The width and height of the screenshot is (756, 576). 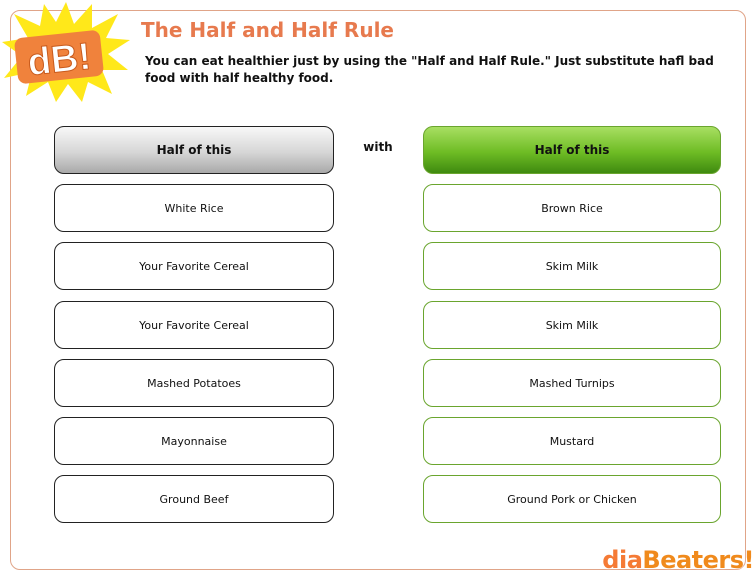 I want to click on diabeaters-brand: diaBeaters!, so click(x=678, y=560).